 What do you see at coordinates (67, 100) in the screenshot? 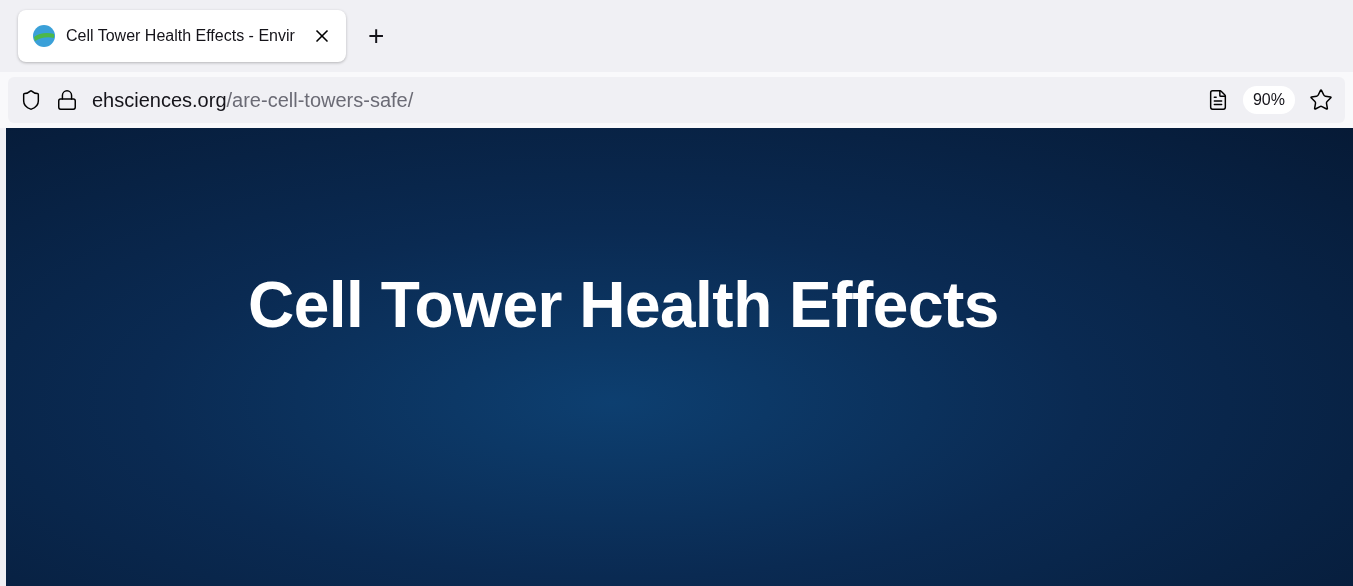
I see `lock-icon` at bounding box center [67, 100].